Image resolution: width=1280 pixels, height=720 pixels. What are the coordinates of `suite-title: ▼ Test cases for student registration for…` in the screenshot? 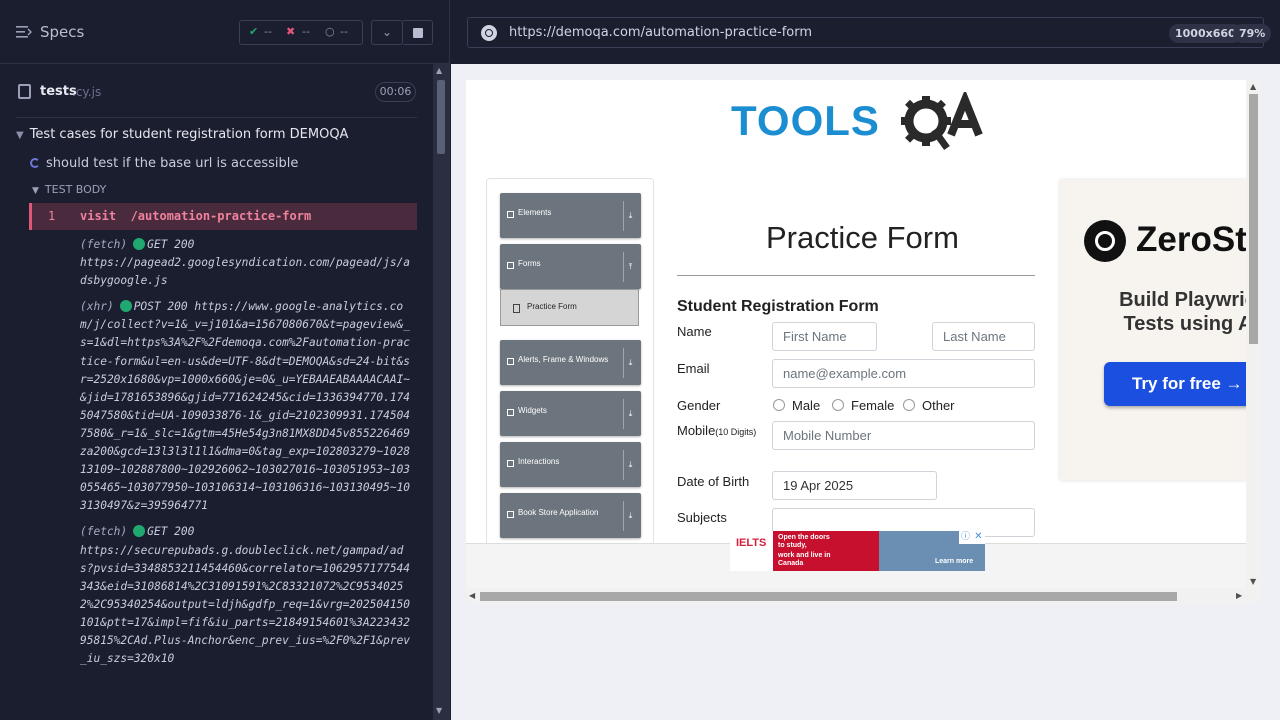 It's located at (182, 134).